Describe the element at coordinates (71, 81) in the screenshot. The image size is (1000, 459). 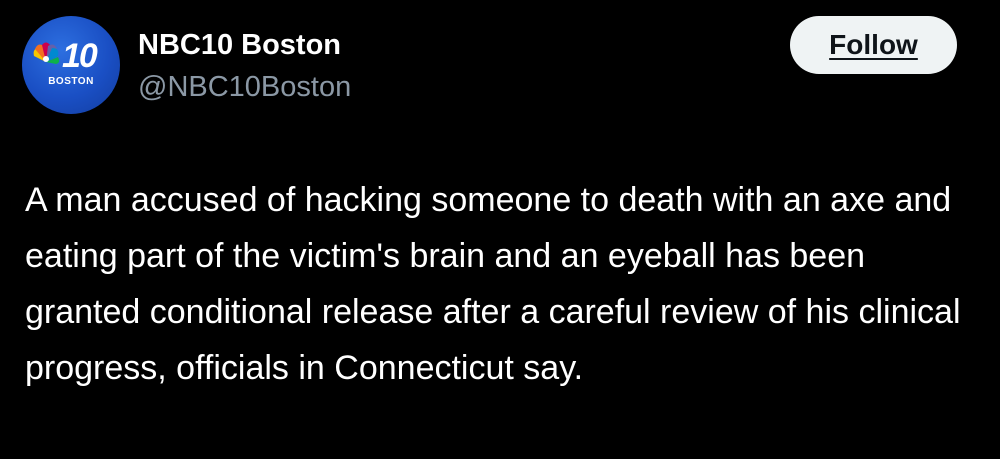
I see `logo-text: BOSTON` at that location.